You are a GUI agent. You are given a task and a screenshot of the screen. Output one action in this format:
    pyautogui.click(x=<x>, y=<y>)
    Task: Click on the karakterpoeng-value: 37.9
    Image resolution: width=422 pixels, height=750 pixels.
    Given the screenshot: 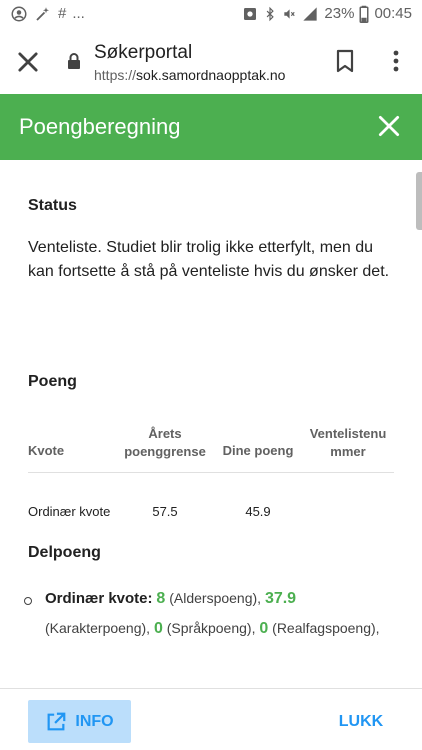 What is the action you would take?
    pyautogui.click(x=280, y=598)
    